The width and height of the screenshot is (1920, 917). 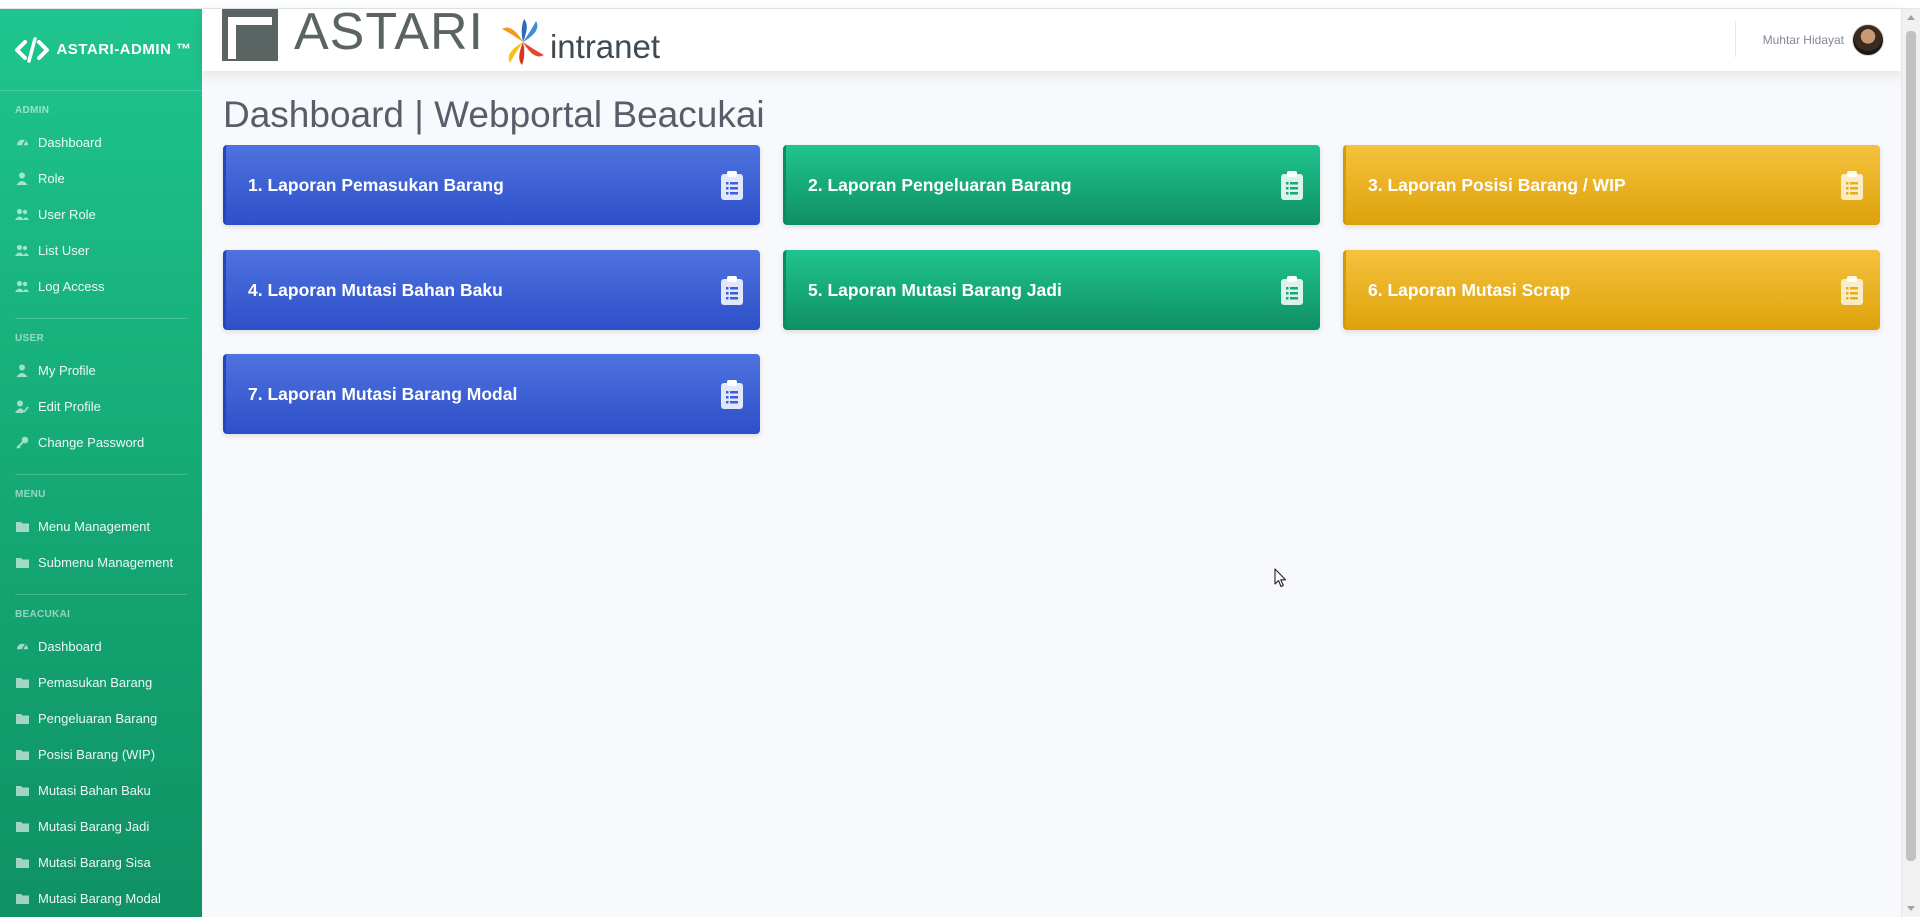 I want to click on sidebar-item-role: Role, so click(x=101, y=178).